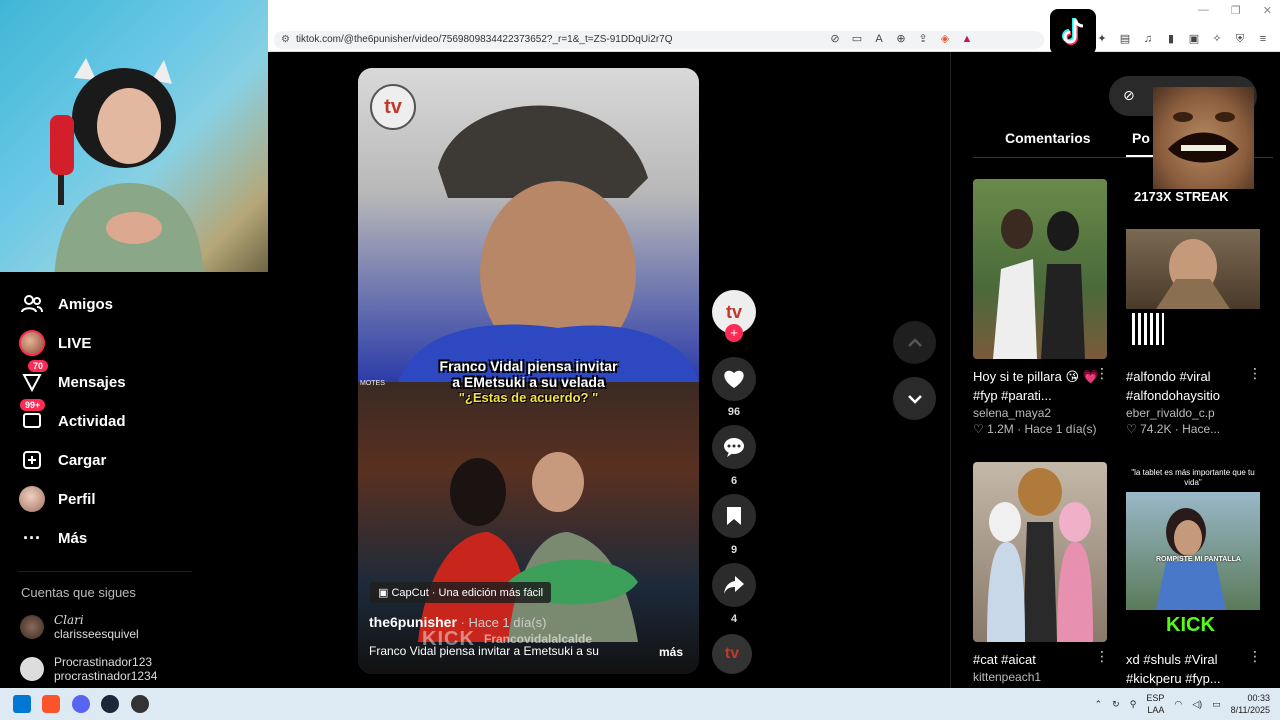  I want to click on heart-icon, so click(734, 379).